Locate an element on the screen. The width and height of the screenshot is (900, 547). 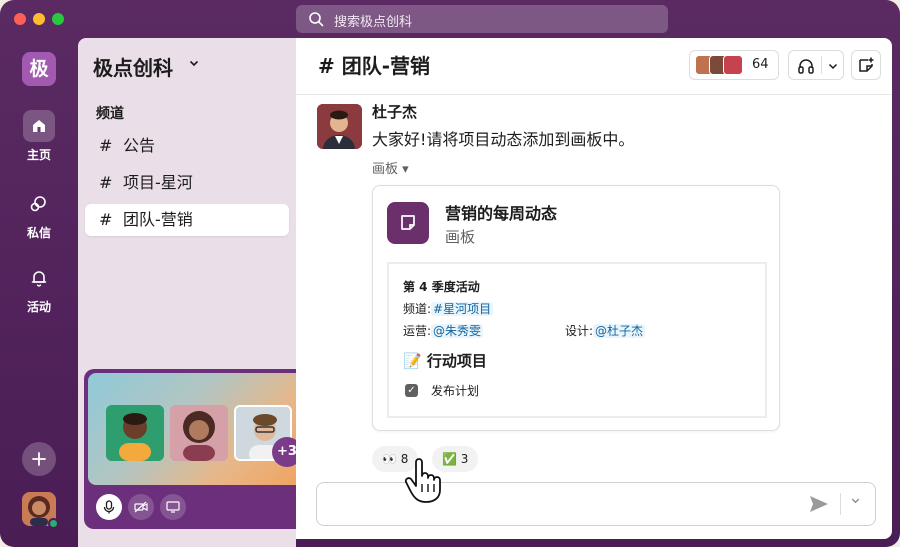
rail-label-activity: 活动 is located at coordinates (38, 307).